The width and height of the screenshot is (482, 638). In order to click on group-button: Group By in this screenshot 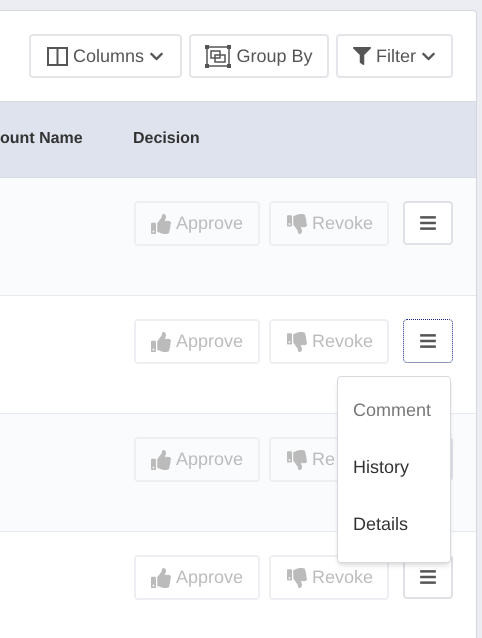, I will do `click(259, 56)`.